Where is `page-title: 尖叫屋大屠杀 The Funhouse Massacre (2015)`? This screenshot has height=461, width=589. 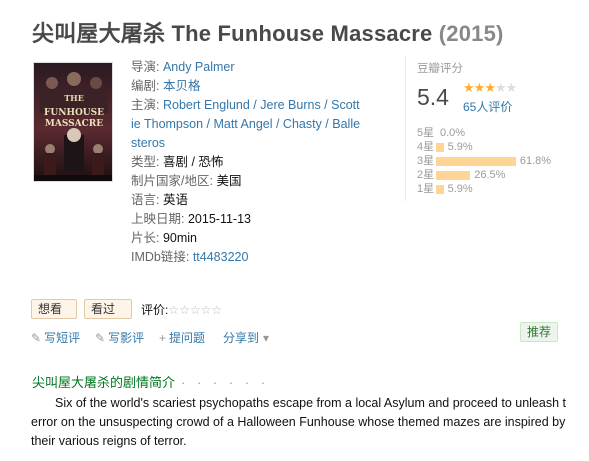
page-title: 尖叫屋大屠杀 The Funhouse Massacre (2015) is located at coordinates (268, 32).